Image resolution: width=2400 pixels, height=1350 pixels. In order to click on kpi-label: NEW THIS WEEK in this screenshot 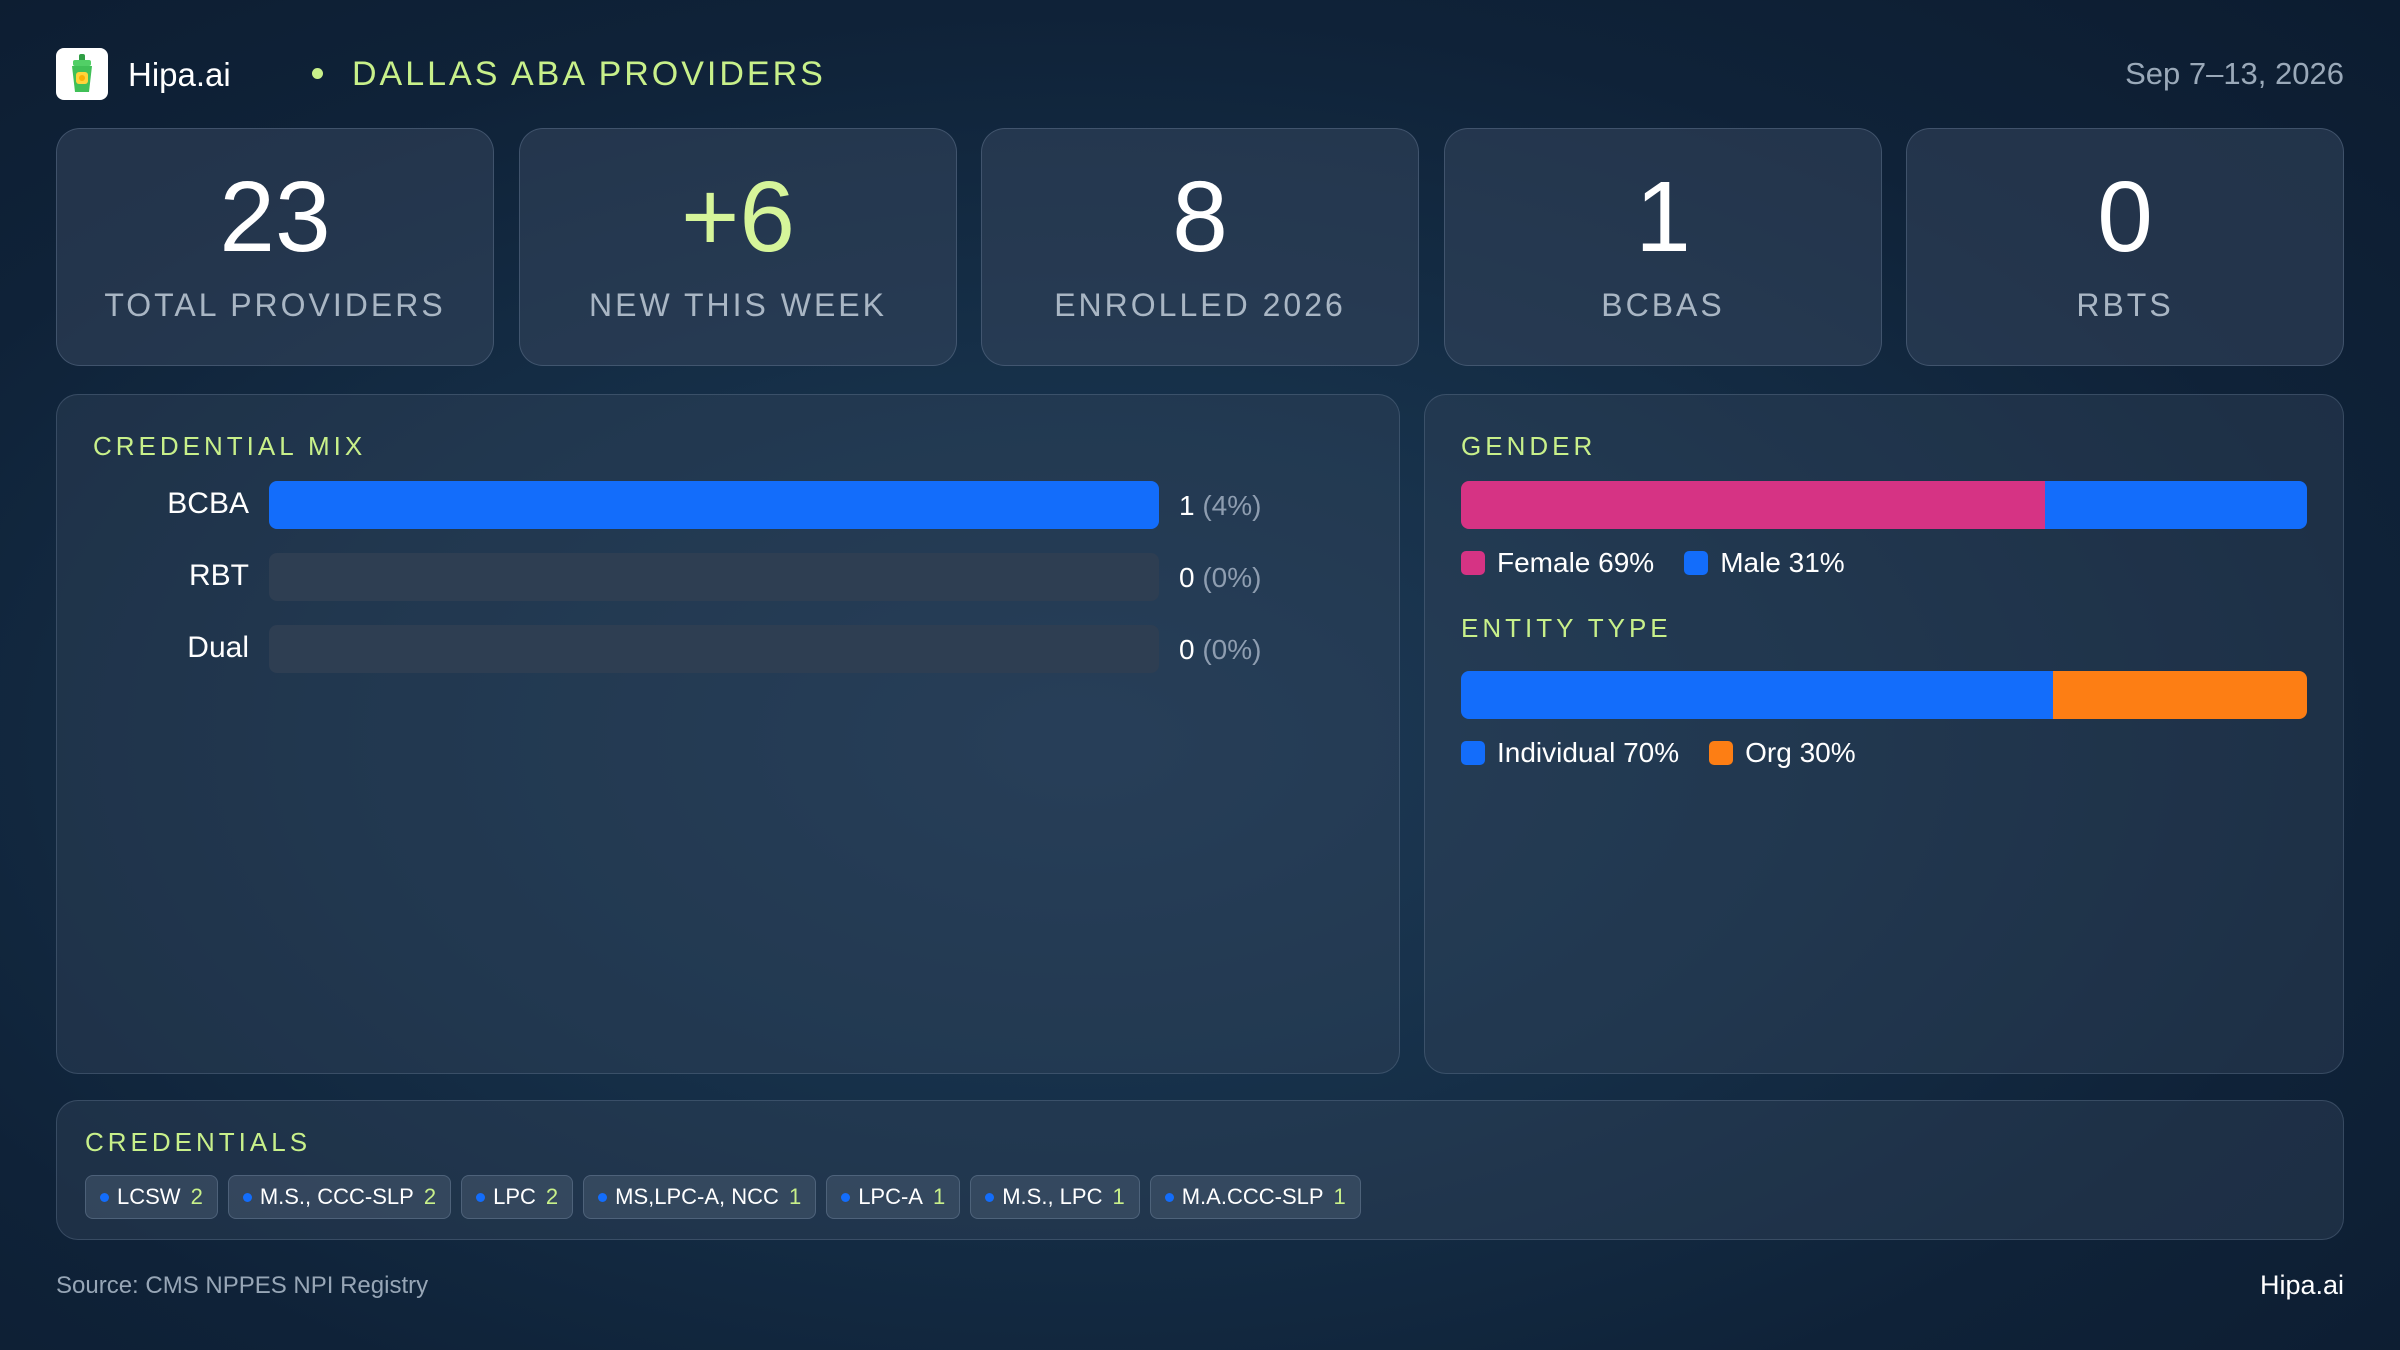, I will do `click(738, 305)`.